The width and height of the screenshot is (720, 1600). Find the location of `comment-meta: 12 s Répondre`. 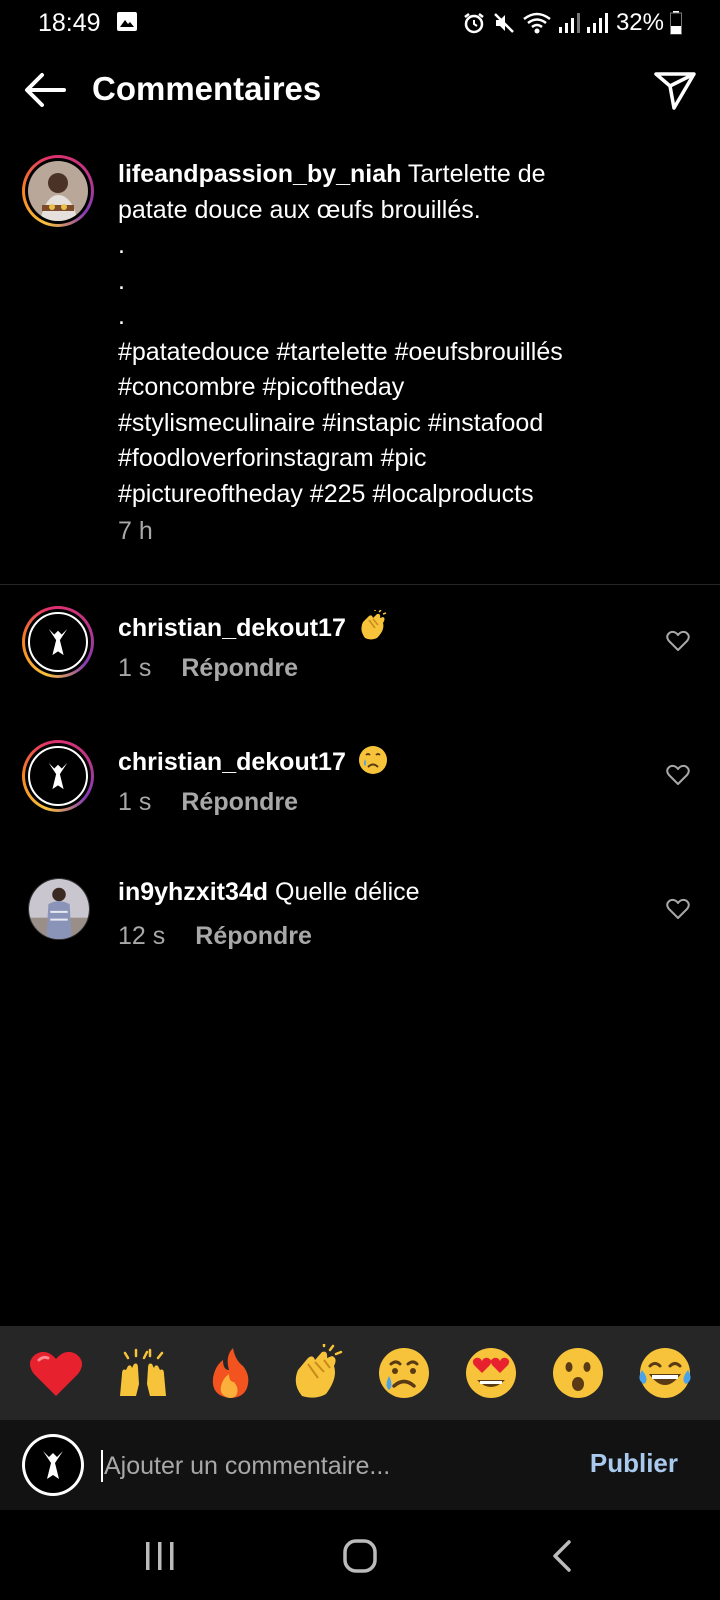

comment-meta: 12 s Répondre is located at coordinates (215, 936).